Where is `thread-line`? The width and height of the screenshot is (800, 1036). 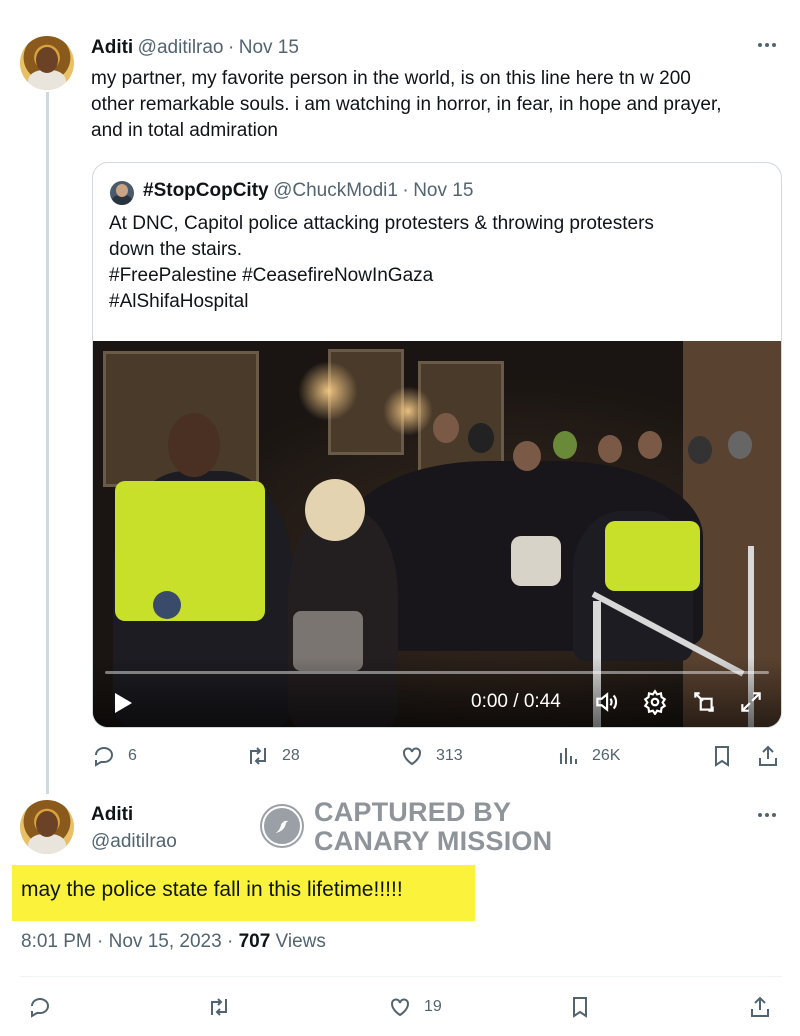
thread-line is located at coordinates (47, 443).